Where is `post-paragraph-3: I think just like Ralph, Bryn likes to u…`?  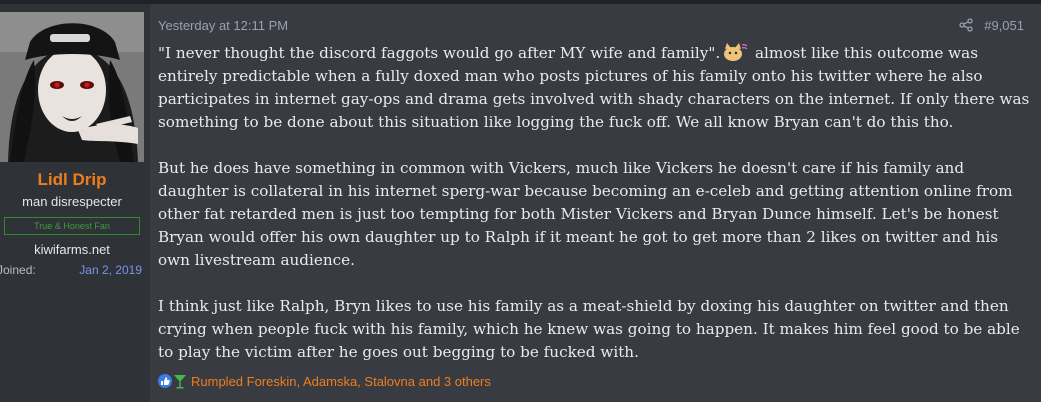
post-paragraph-3: I think just like Ralph, Bryn likes to u… is located at coordinates (589, 329).